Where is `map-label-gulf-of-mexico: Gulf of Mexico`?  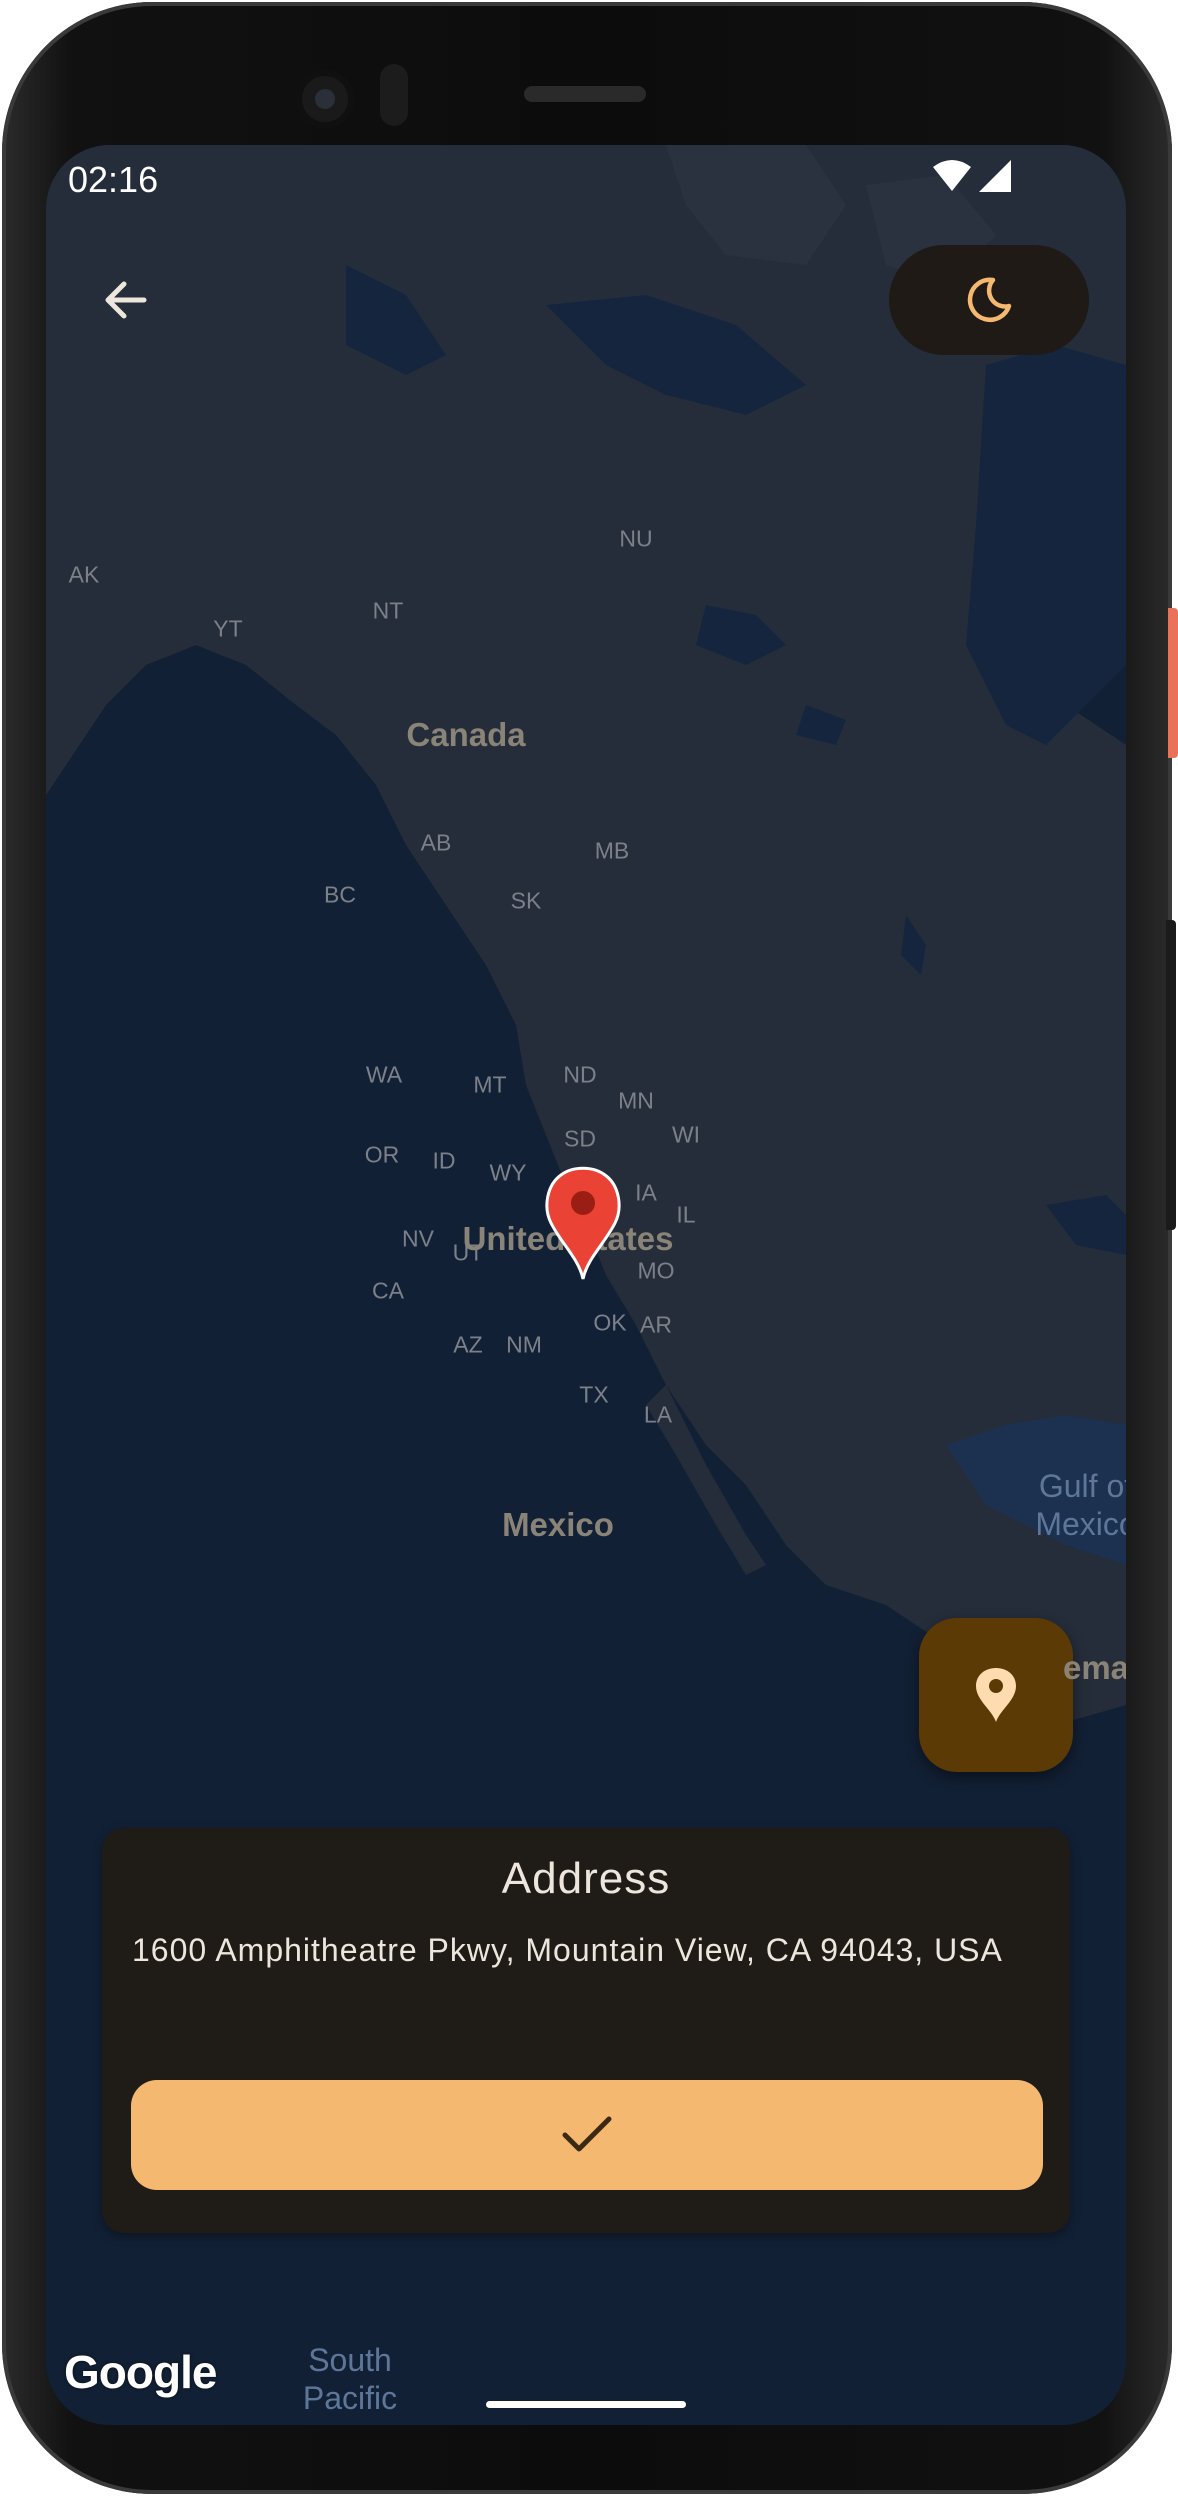
map-label-gulf-of-mexico: Gulf of Mexico is located at coordinates (1080, 1505).